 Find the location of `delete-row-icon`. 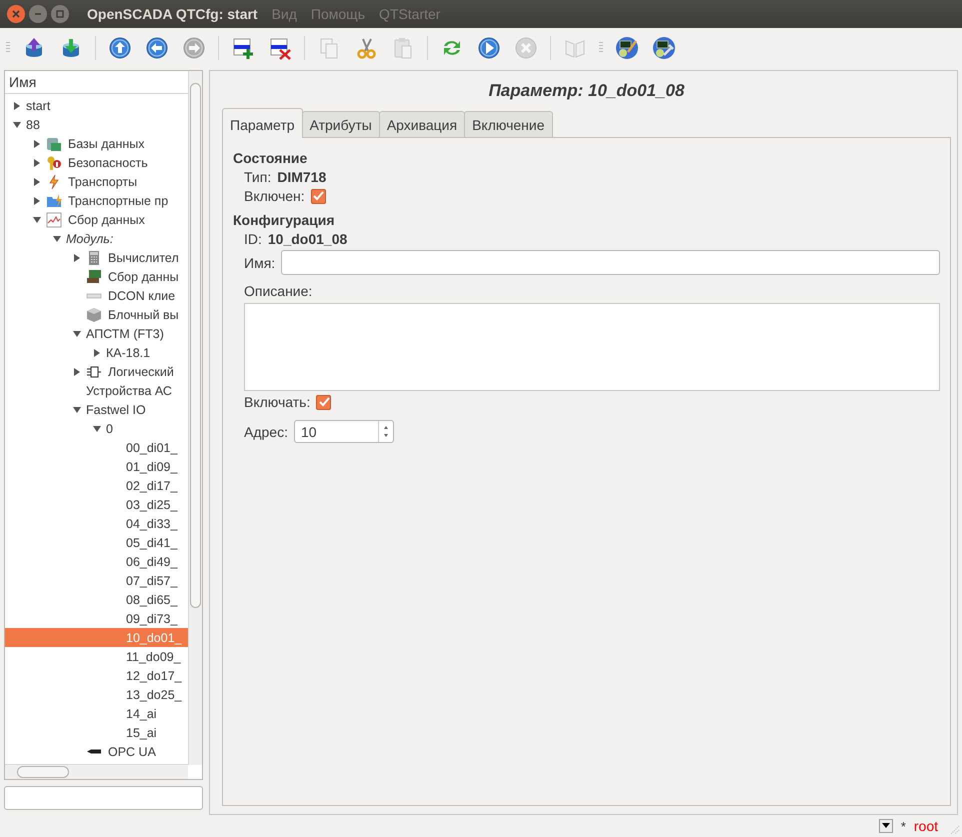

delete-row-icon is located at coordinates (280, 48).